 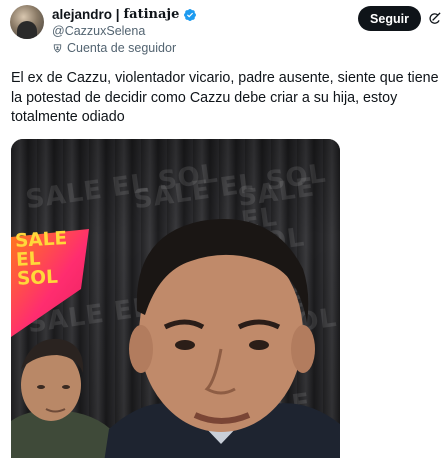 I want to click on grok-icon, so click(x=434, y=18).